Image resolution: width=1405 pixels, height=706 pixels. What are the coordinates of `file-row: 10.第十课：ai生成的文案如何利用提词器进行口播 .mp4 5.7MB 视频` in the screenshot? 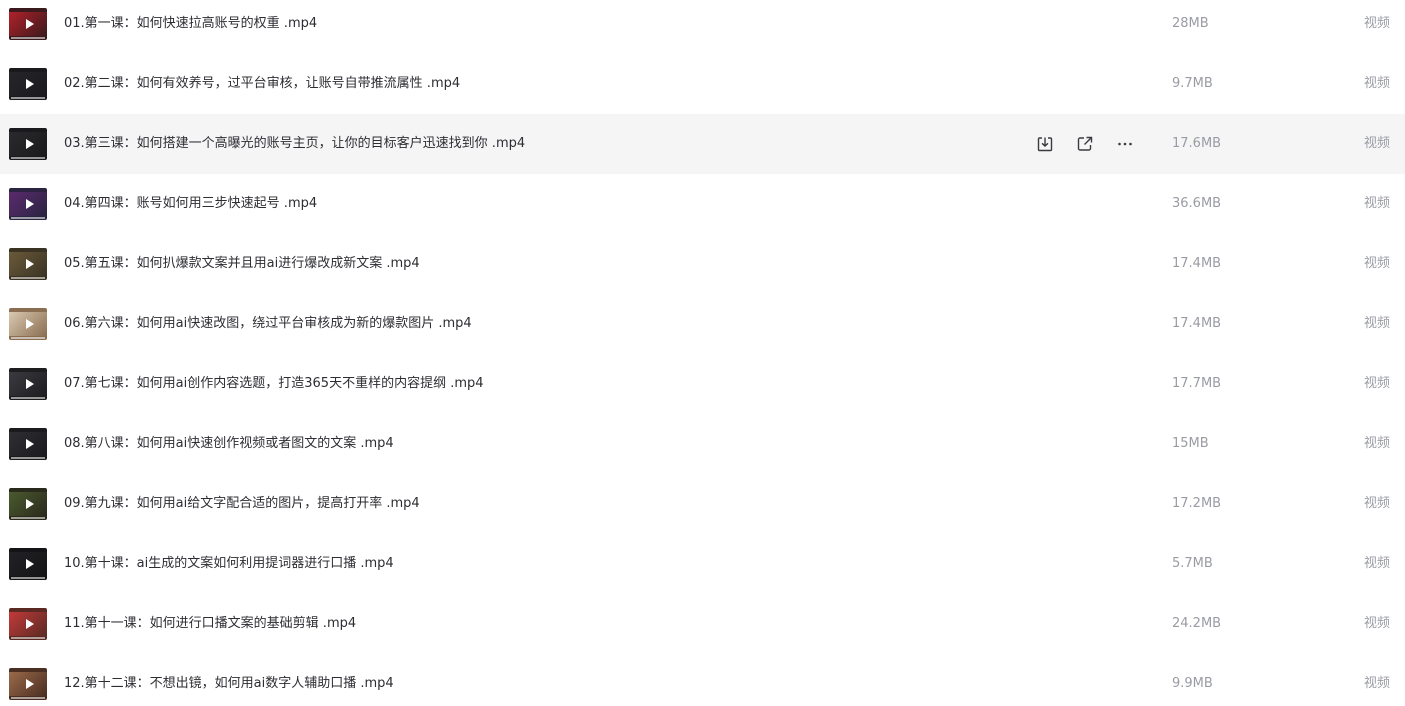 It's located at (702, 564).